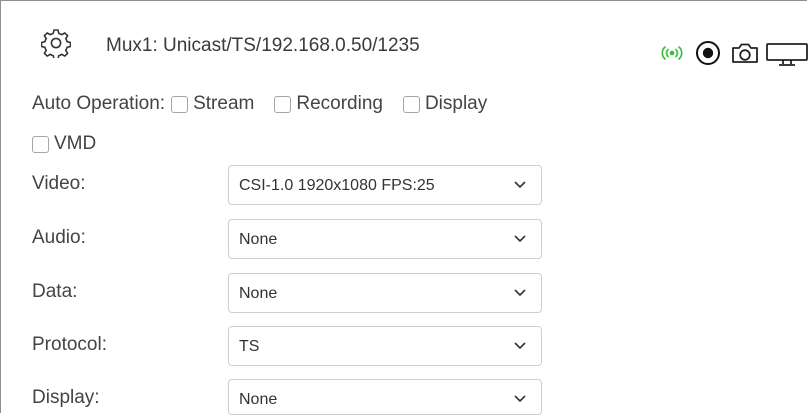 This screenshot has width=808, height=415. Describe the element at coordinates (283, 104) in the screenshot. I see `recording-checkbox` at that location.